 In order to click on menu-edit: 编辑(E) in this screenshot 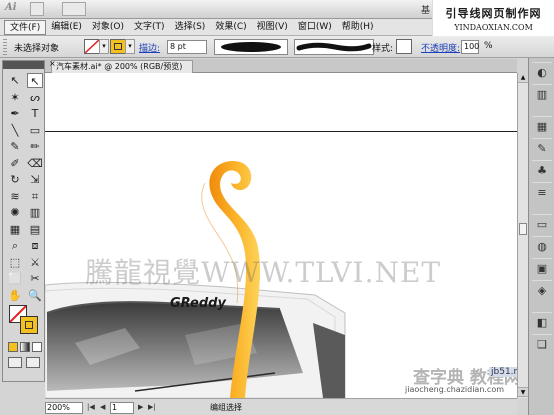, I will do `click(66, 27)`.